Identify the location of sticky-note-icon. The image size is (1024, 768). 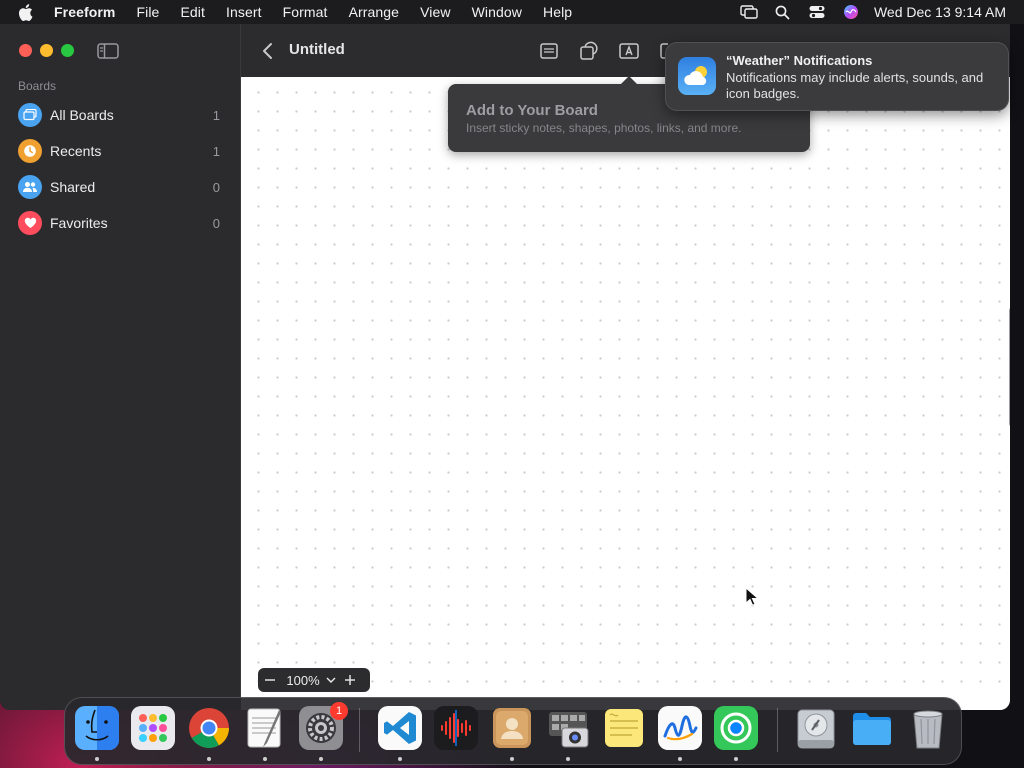
(549, 51).